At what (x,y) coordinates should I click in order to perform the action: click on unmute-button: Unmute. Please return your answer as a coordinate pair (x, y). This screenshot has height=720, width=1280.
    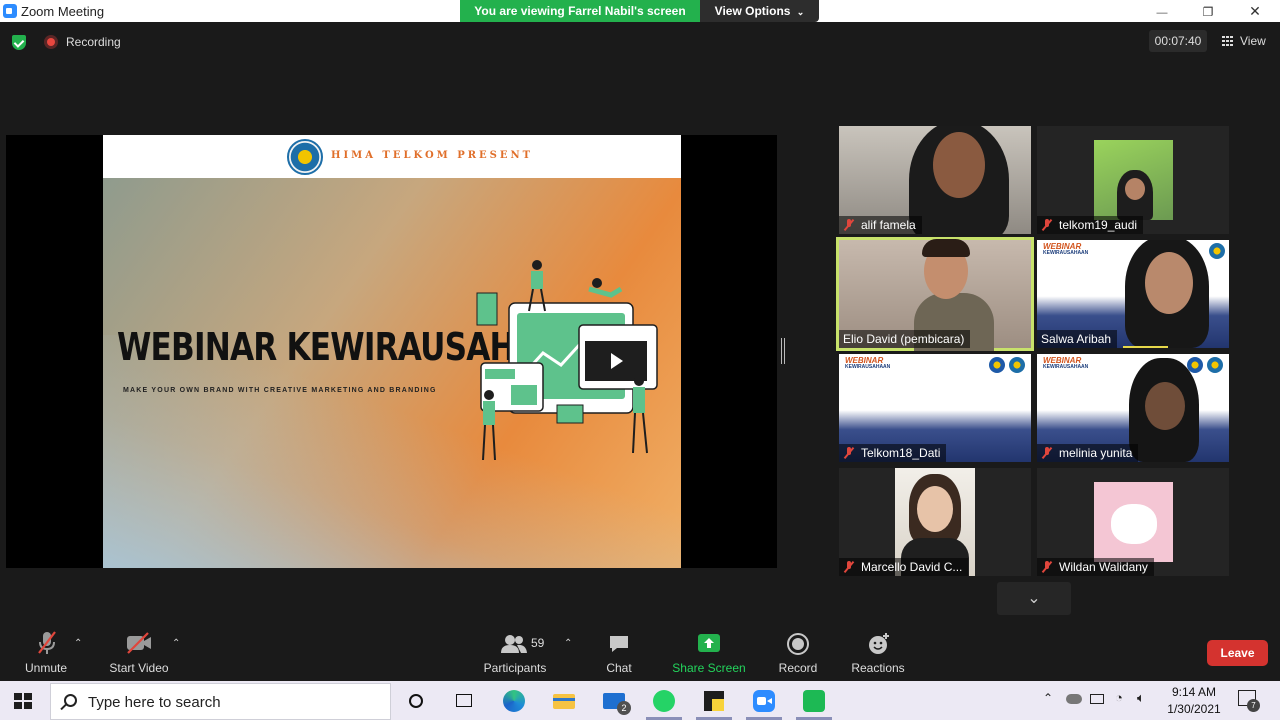
    Looking at the image, I should click on (46, 652).